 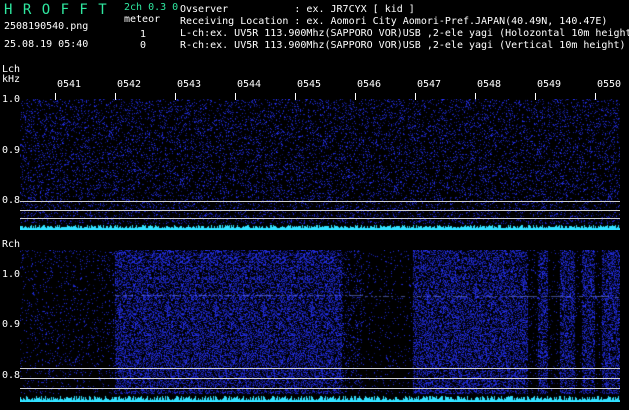 I want to click on time-label: 0542, so click(x=129, y=84).